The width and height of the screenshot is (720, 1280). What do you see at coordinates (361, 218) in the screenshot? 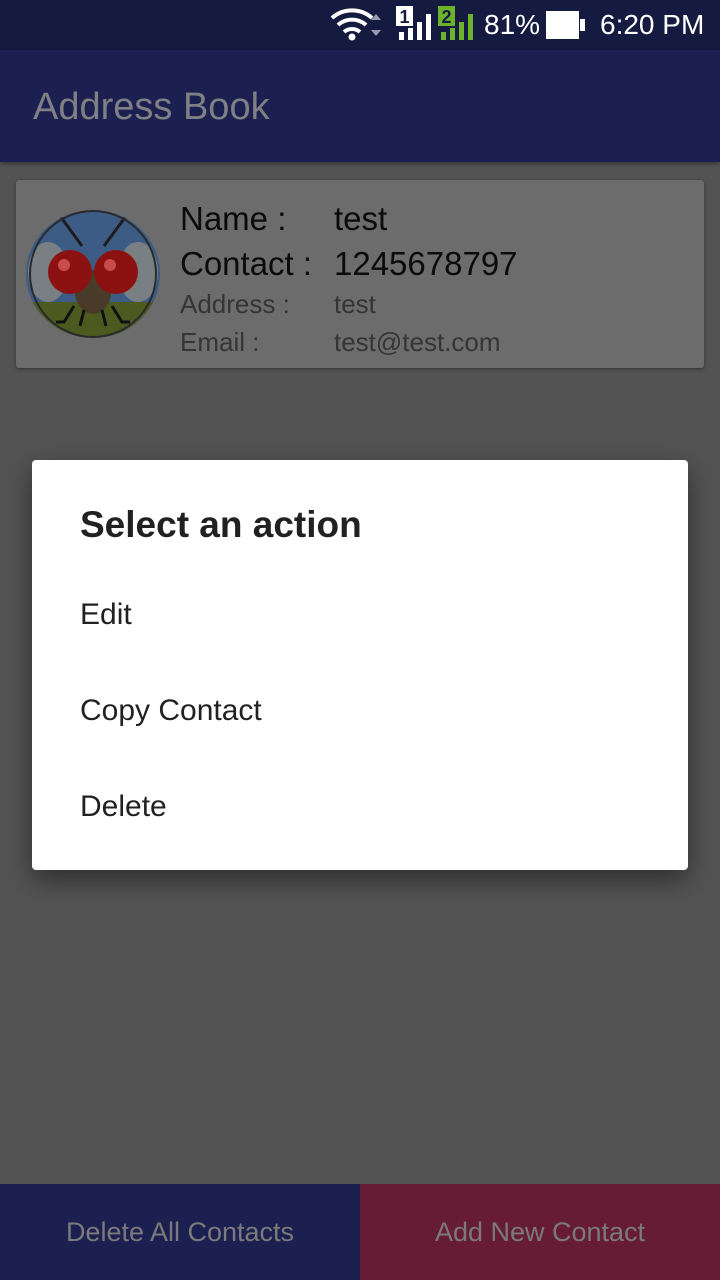
I see `name-value: test` at bounding box center [361, 218].